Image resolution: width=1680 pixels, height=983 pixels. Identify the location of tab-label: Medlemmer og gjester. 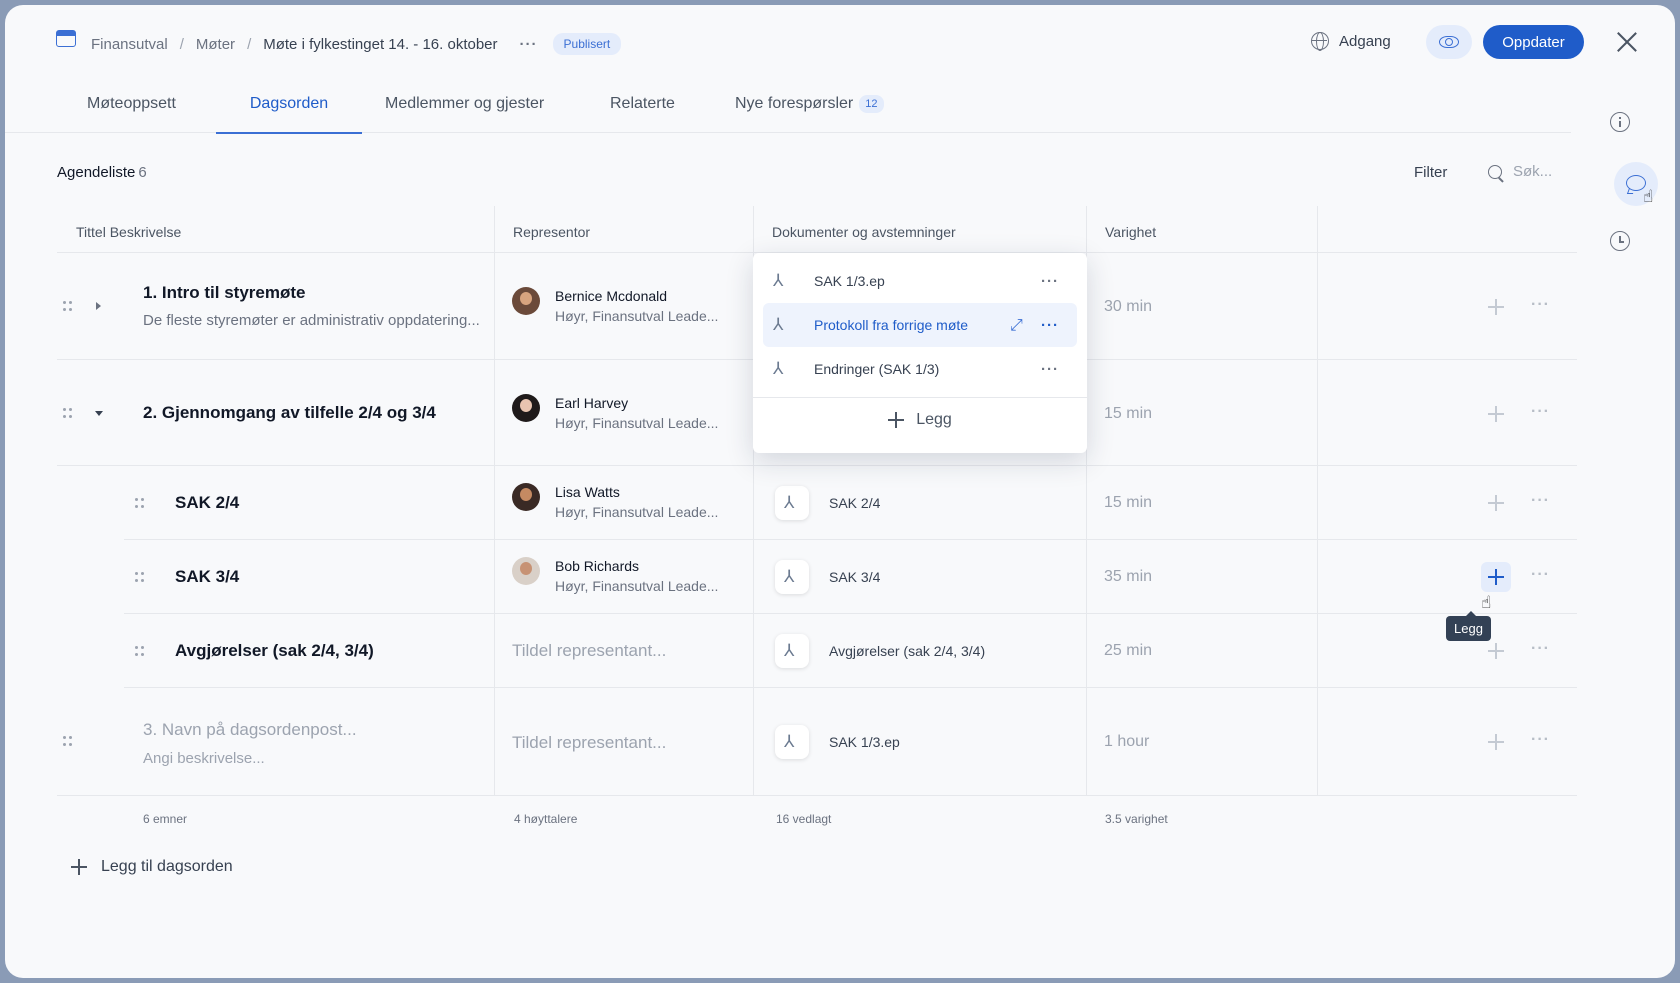
(465, 103).